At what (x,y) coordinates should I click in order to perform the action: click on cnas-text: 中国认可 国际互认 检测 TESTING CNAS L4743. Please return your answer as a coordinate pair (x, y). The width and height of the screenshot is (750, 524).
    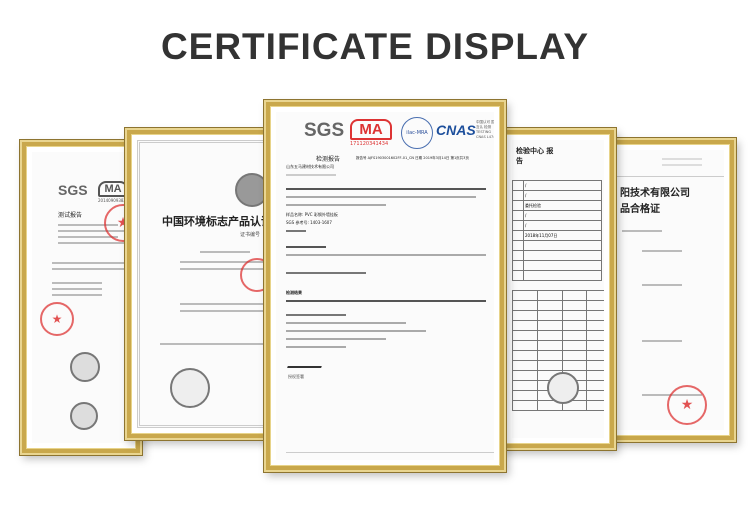
    Looking at the image, I should click on (485, 129).